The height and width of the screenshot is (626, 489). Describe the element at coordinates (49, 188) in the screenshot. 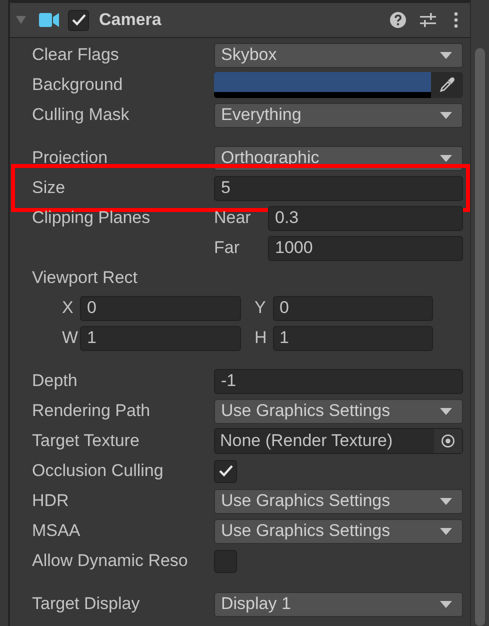

I see `property-label: Size` at that location.